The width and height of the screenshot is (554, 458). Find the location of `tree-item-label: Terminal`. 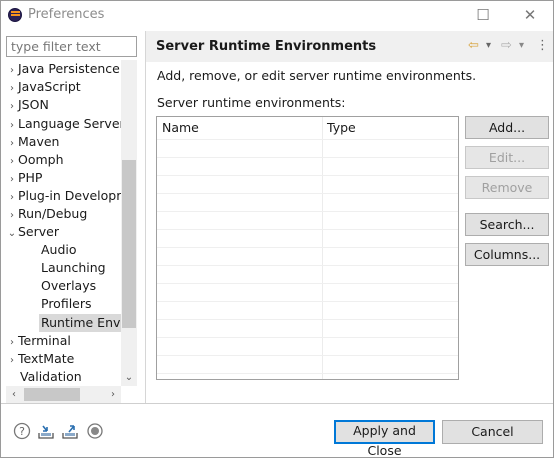

tree-item-label: Terminal is located at coordinates (44, 340).